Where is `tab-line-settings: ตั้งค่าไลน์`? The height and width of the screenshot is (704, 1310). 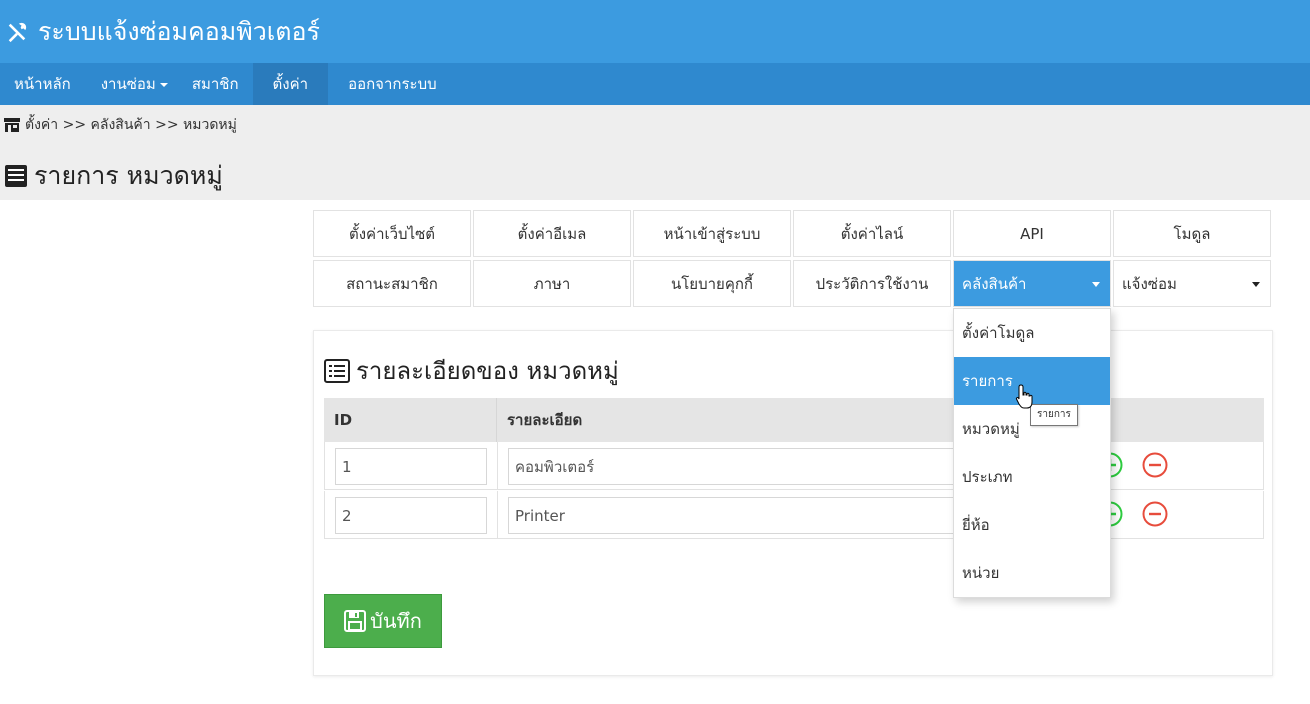
tab-line-settings: ตั้งค่าไลน์ is located at coordinates (872, 233).